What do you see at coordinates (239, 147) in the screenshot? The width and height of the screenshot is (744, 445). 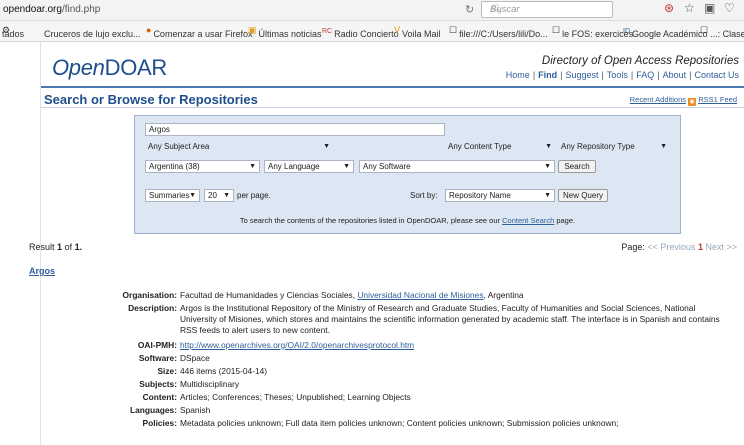 I see `subject-select: Any Subject Area ▼` at bounding box center [239, 147].